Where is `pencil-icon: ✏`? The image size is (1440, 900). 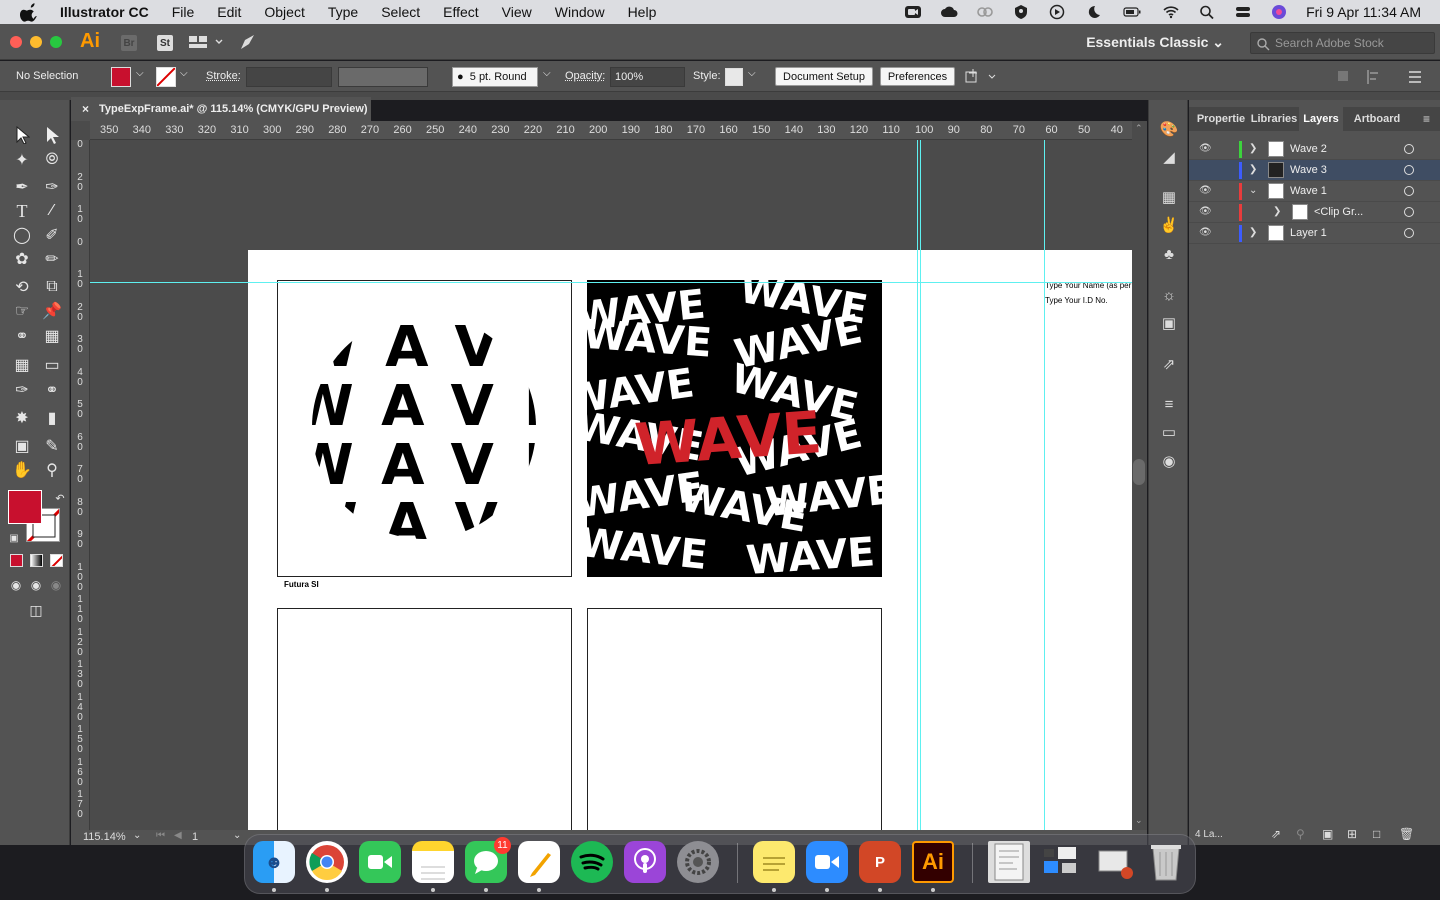
pencil-icon: ✏ is located at coordinates (52, 259).